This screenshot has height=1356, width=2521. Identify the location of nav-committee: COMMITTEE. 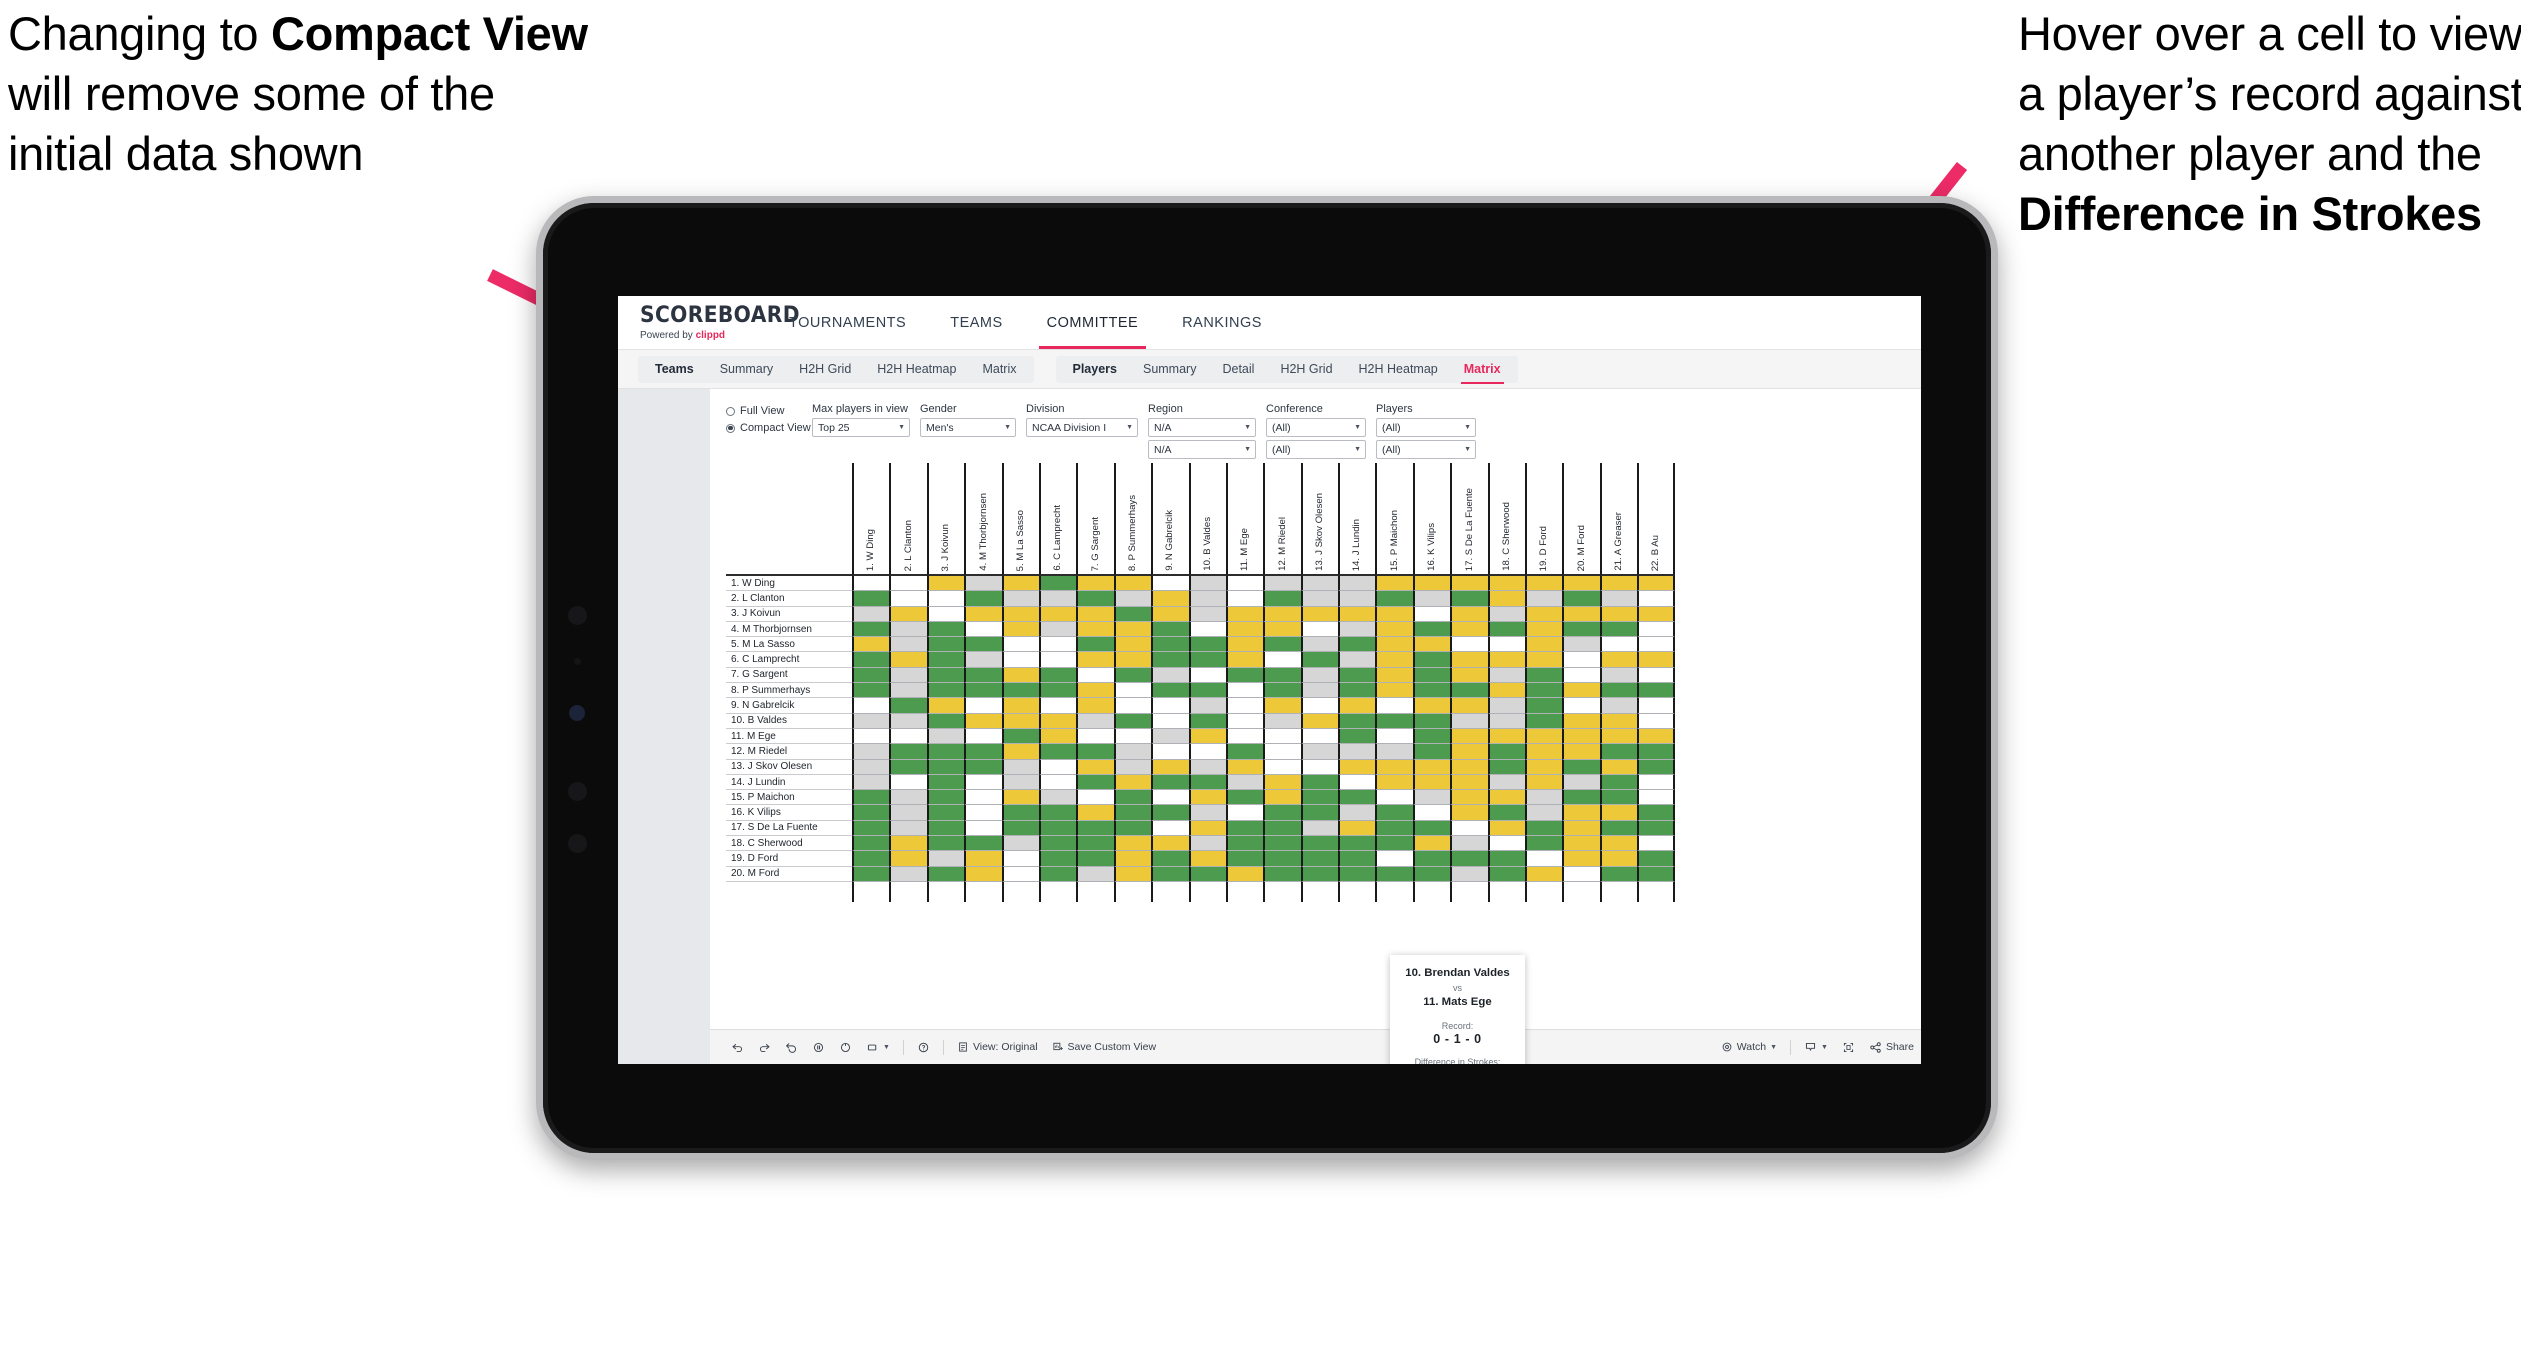
(1093, 322).